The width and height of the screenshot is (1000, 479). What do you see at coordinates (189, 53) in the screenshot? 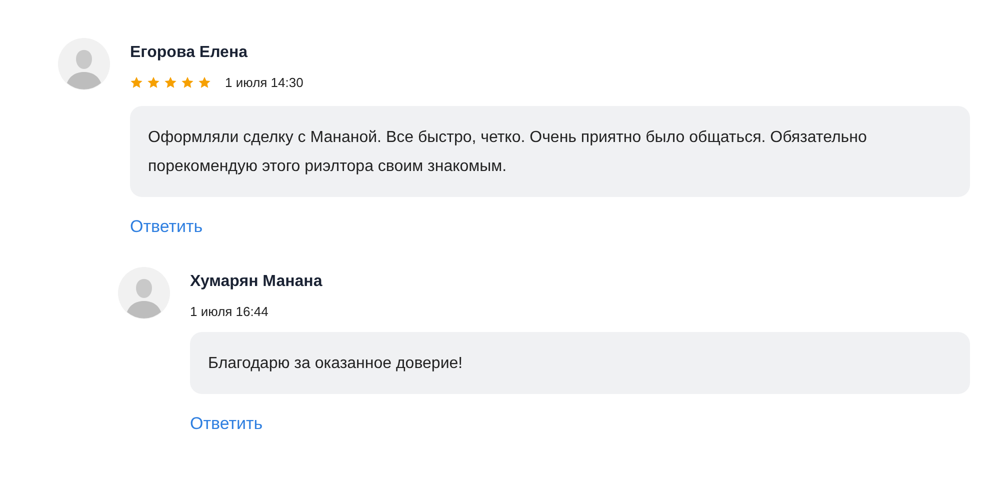
I see `author-name: Егорова Елена` at bounding box center [189, 53].